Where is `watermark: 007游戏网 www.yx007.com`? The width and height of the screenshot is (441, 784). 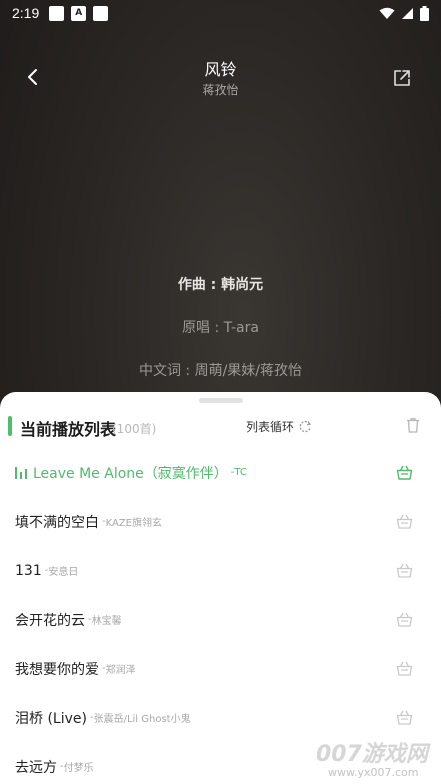
watermark: 007游戏网 www.yx007.com is located at coordinates (378, 760).